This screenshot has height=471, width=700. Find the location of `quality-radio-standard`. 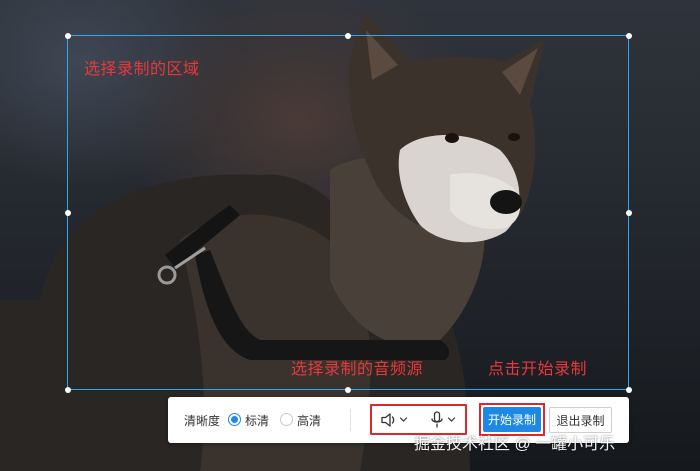

quality-radio-standard is located at coordinates (234, 419).